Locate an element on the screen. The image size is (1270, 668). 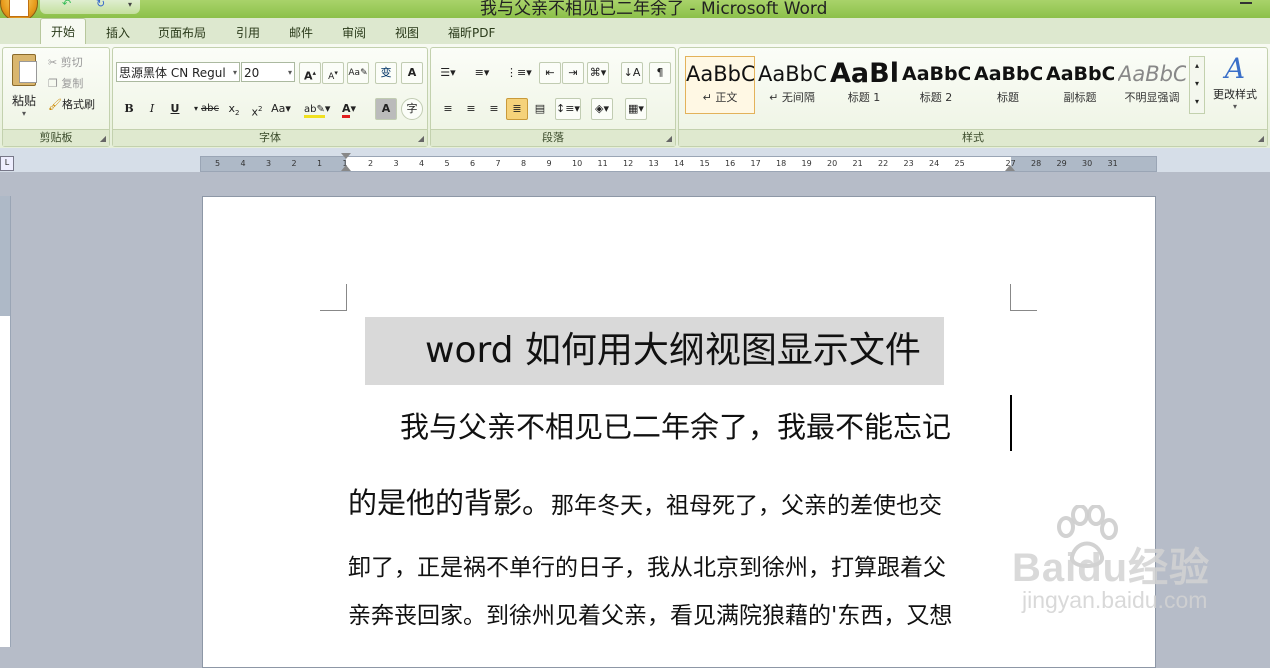
numbering-button: ≡▾ is located at coordinates (482, 73).